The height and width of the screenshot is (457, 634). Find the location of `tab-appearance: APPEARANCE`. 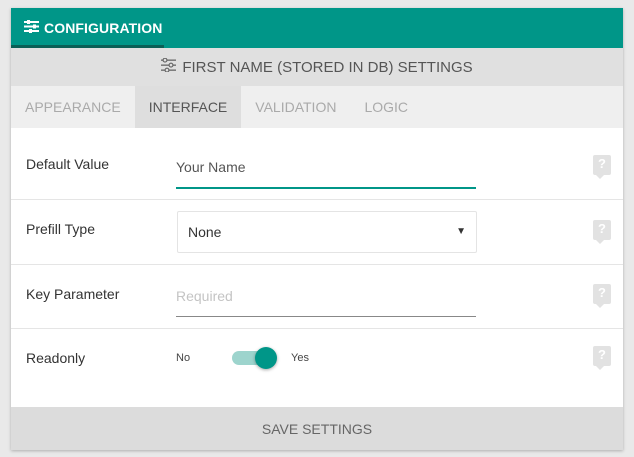

tab-appearance: APPEARANCE is located at coordinates (73, 107).